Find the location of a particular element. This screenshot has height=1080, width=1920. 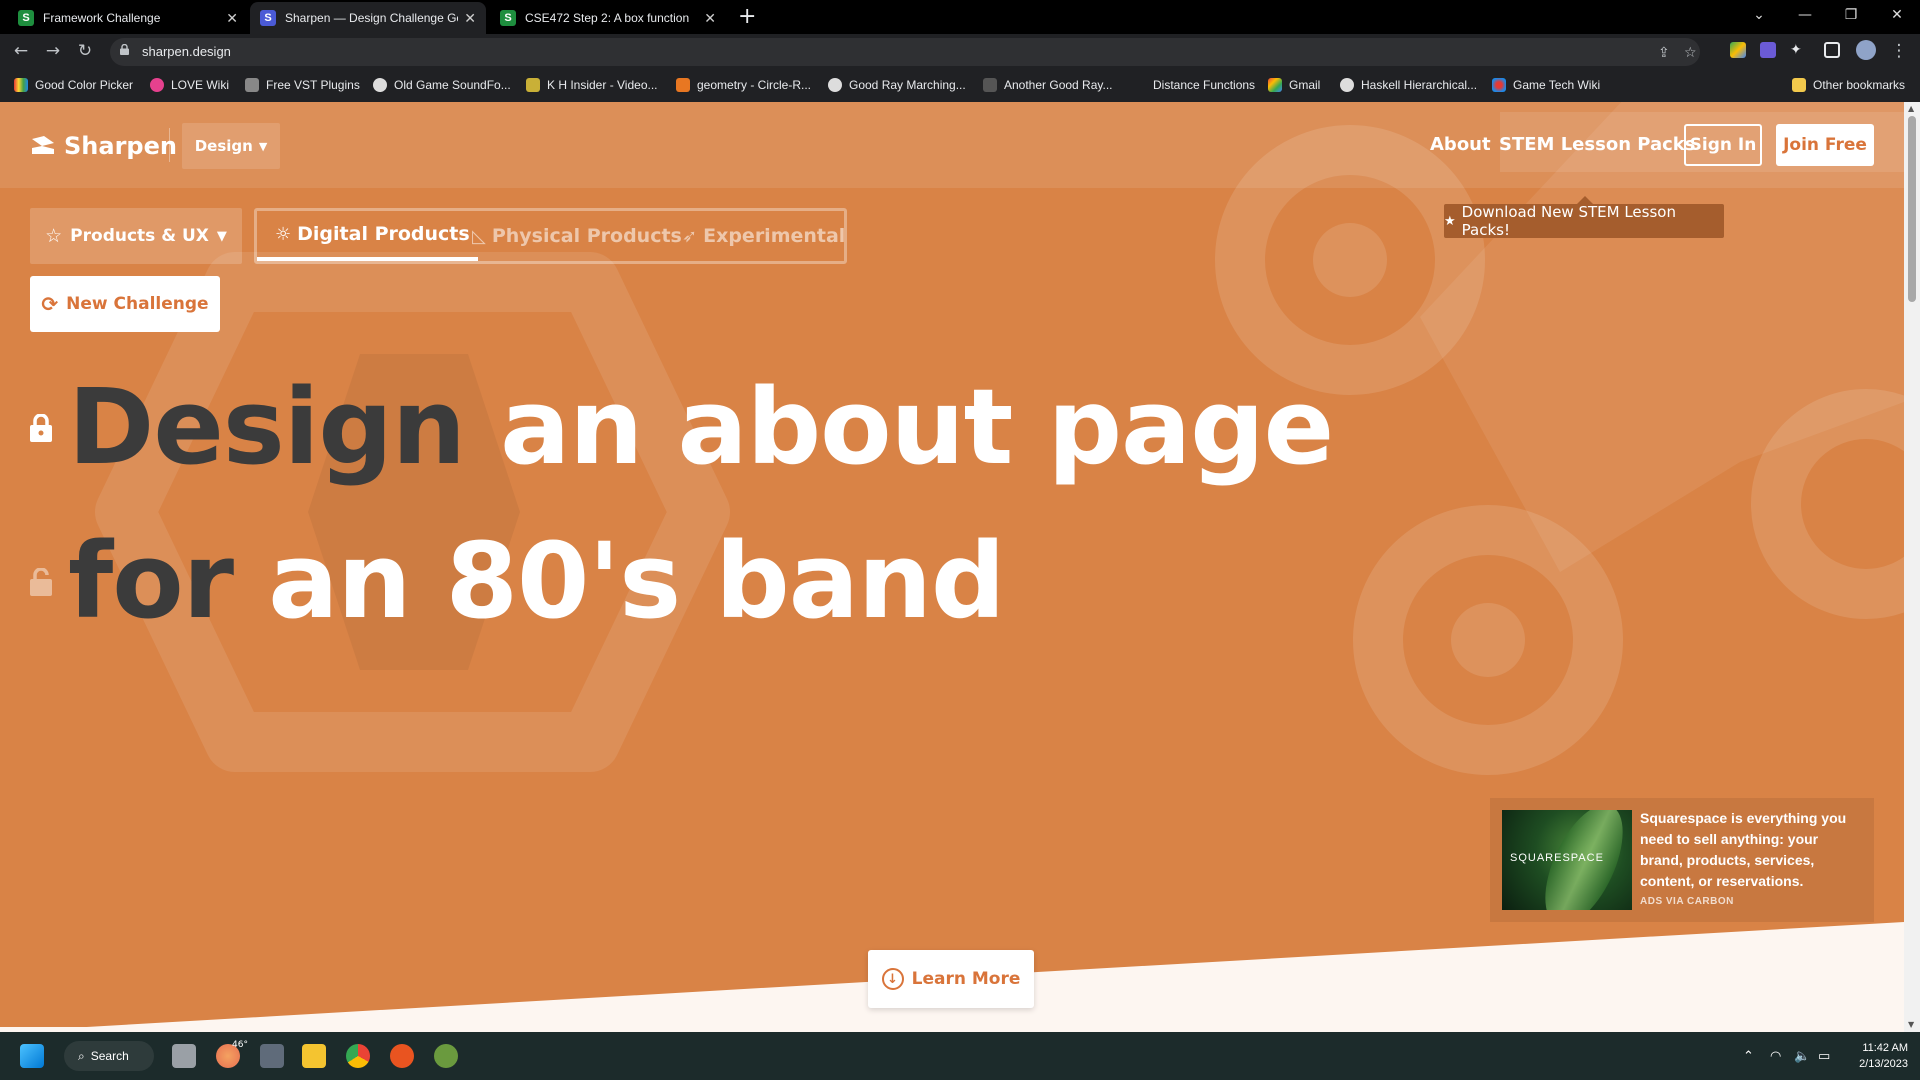

url-text: sharpen.design is located at coordinates (186, 51).